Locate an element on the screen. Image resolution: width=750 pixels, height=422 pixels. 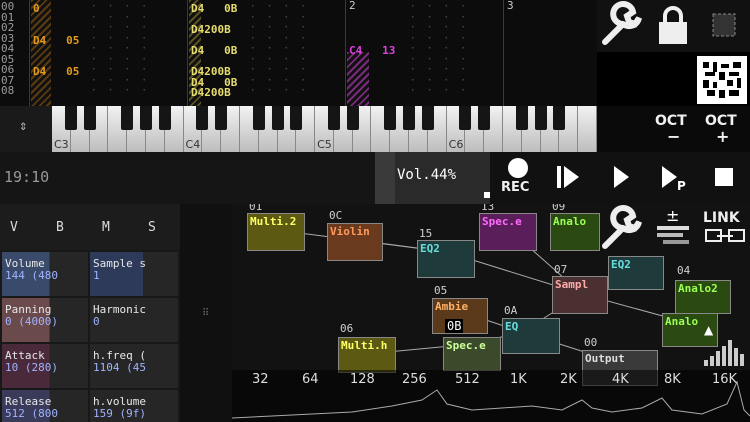
module-multi2: Multi.2 is located at coordinates (276, 232).